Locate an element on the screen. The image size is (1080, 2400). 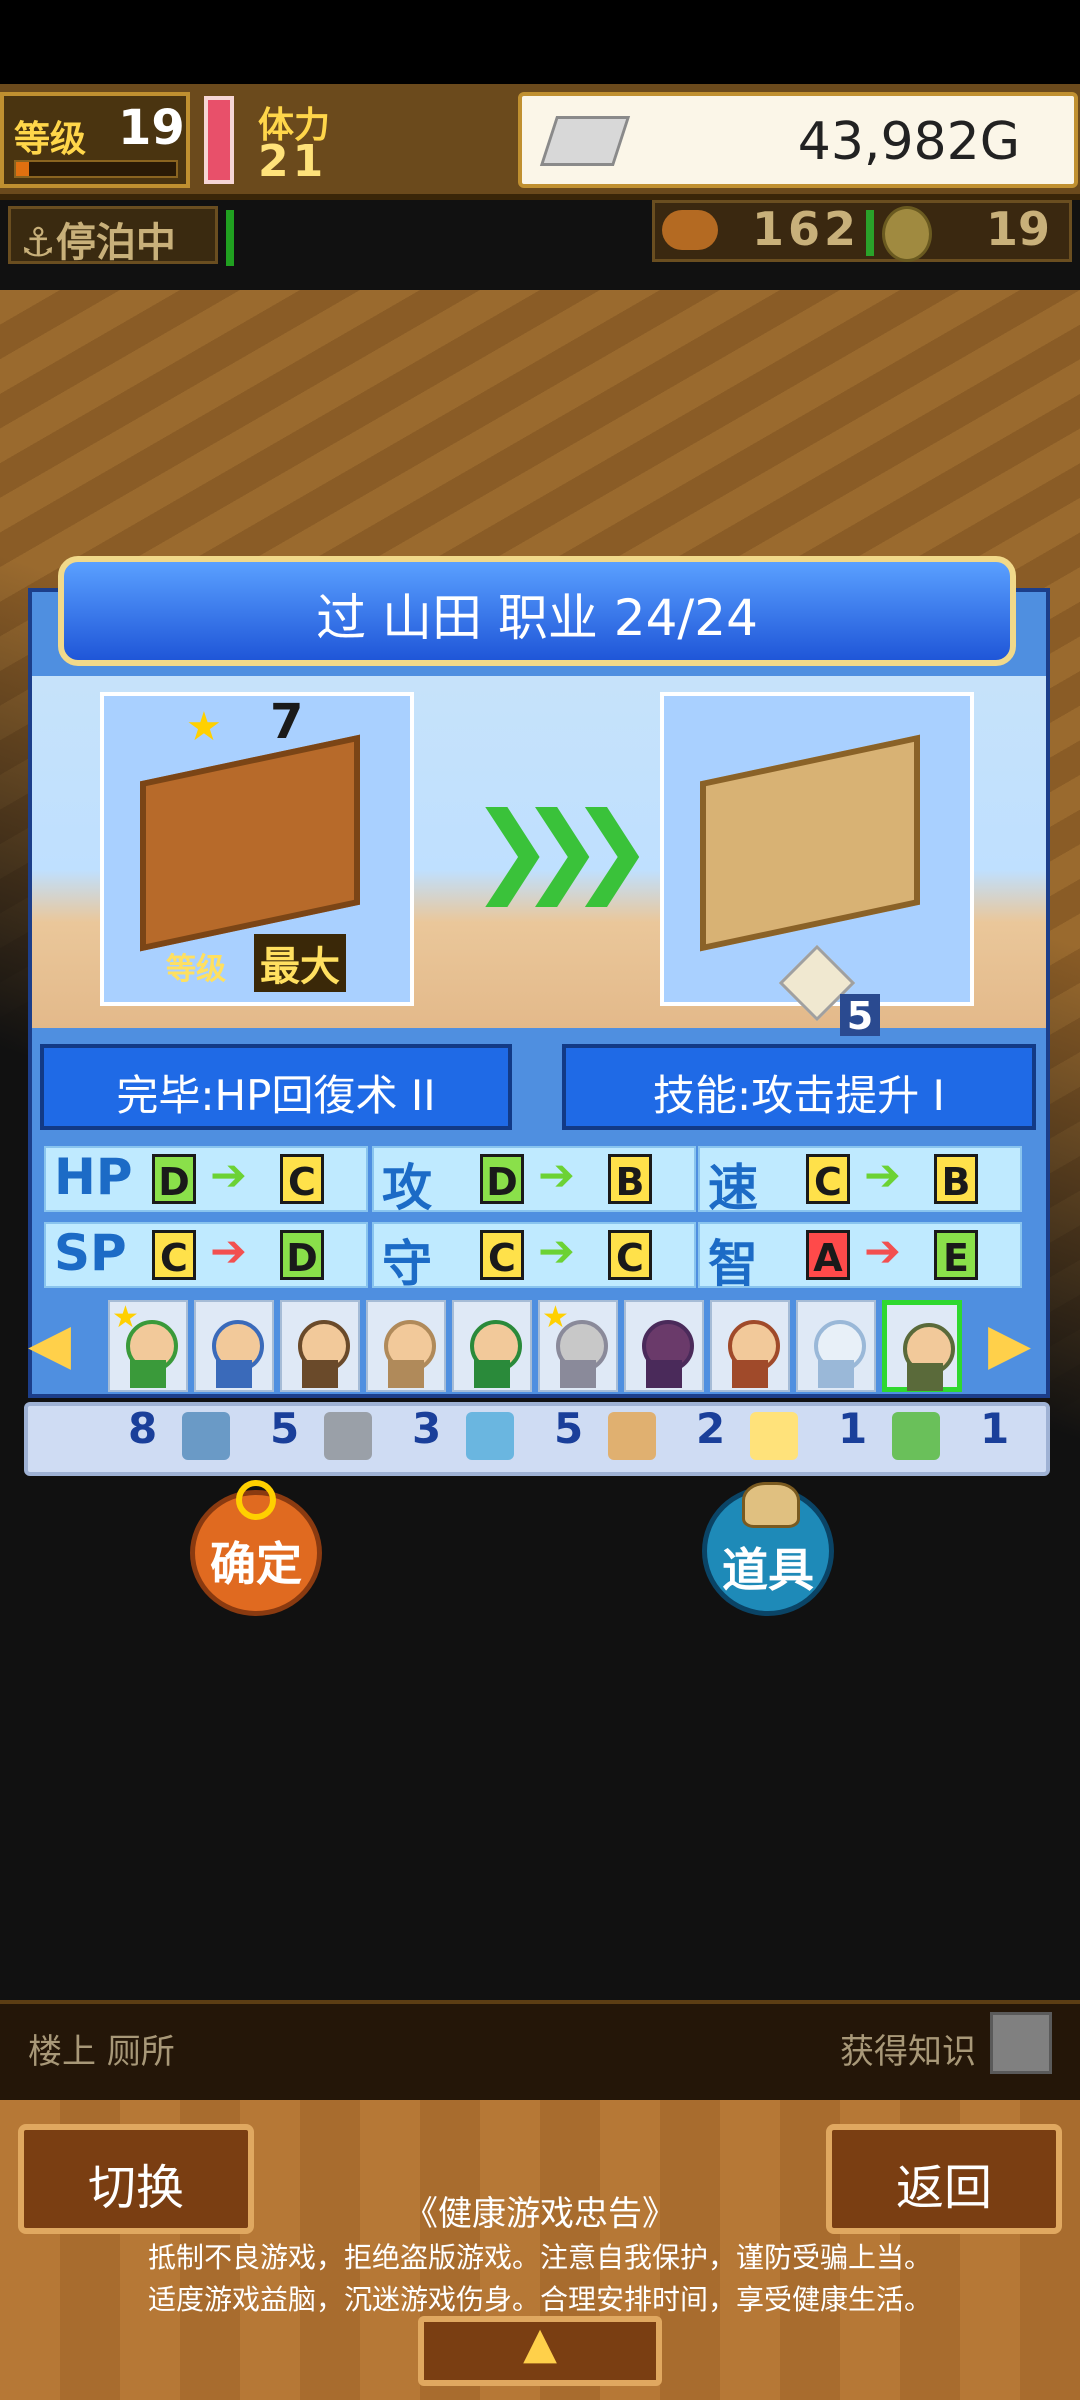
items-label: 道具 is located at coordinates (768, 1570).